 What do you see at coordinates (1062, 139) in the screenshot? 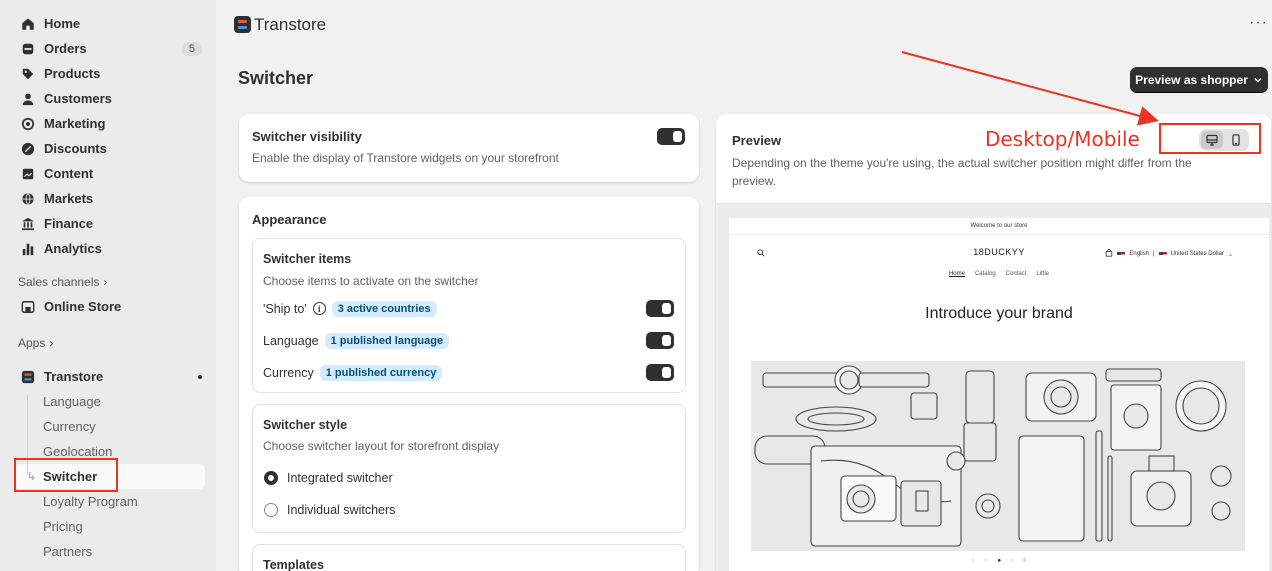
I see `annotation-label: Desktop/Mobile` at bounding box center [1062, 139].